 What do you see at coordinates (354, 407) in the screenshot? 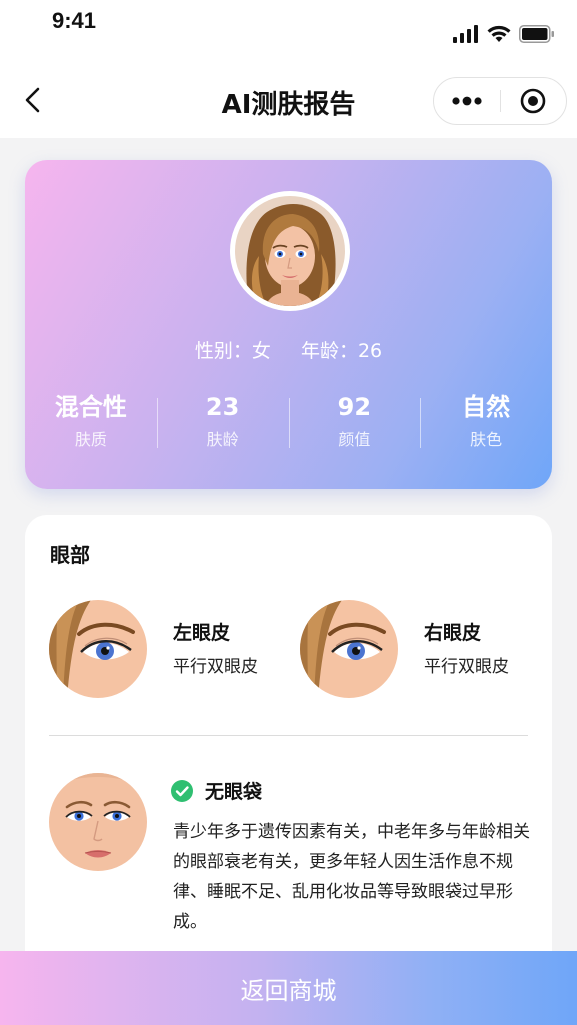
I see `stat-value: 92` at bounding box center [354, 407].